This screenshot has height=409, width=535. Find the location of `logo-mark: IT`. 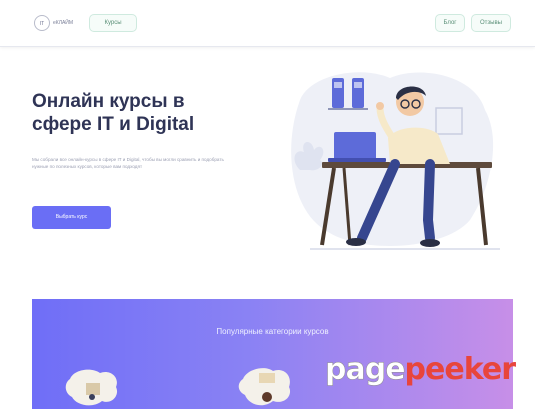

logo-mark: IT is located at coordinates (42, 23).